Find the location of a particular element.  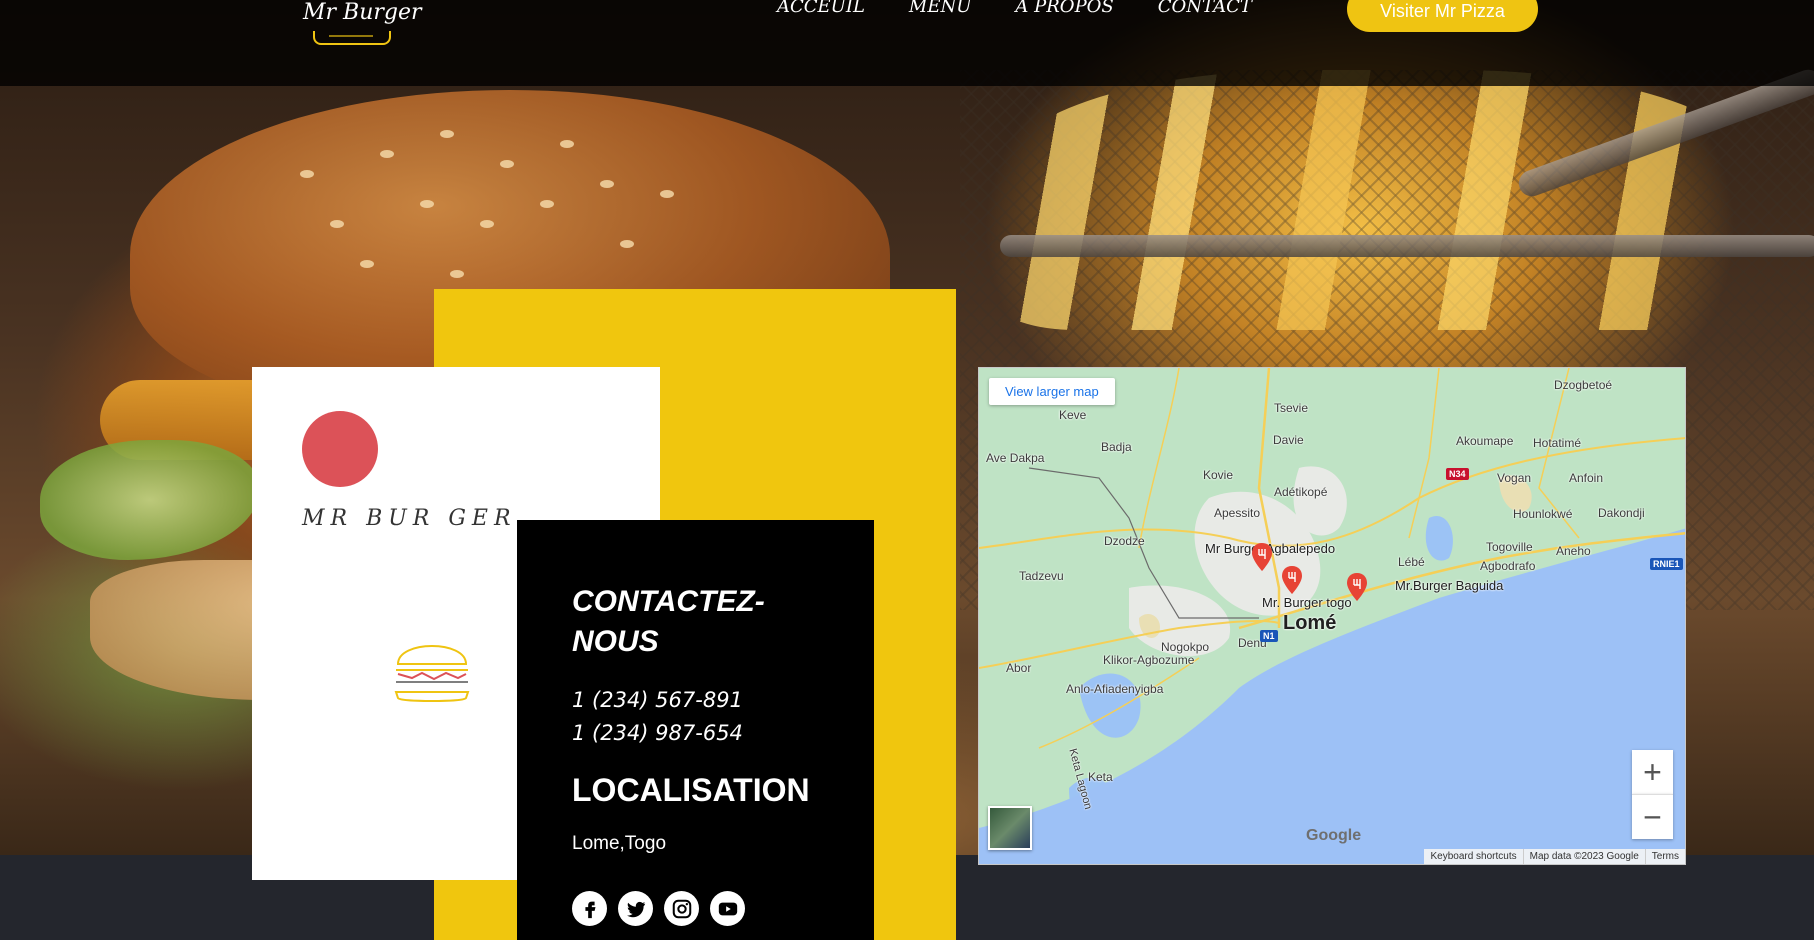

route-badge: RNIE1 is located at coordinates (1666, 564).